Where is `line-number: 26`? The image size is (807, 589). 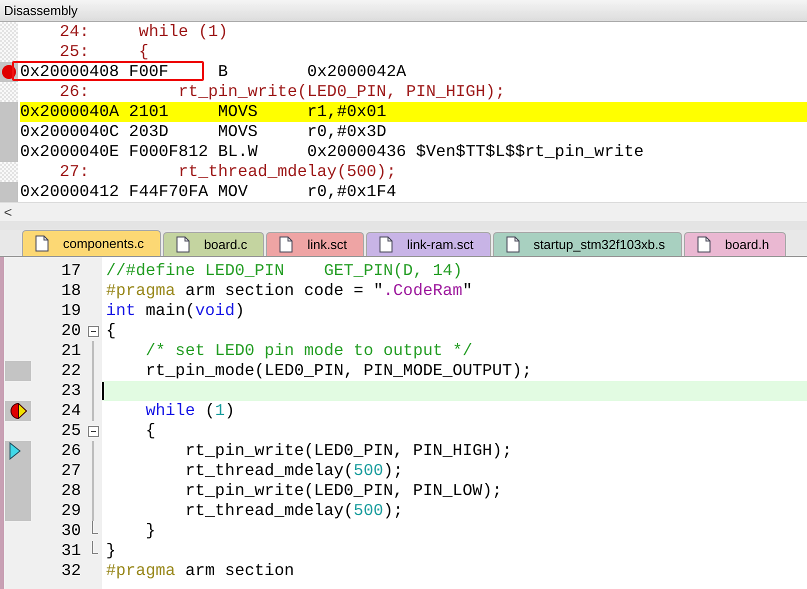
line-number: 26 is located at coordinates (71, 451).